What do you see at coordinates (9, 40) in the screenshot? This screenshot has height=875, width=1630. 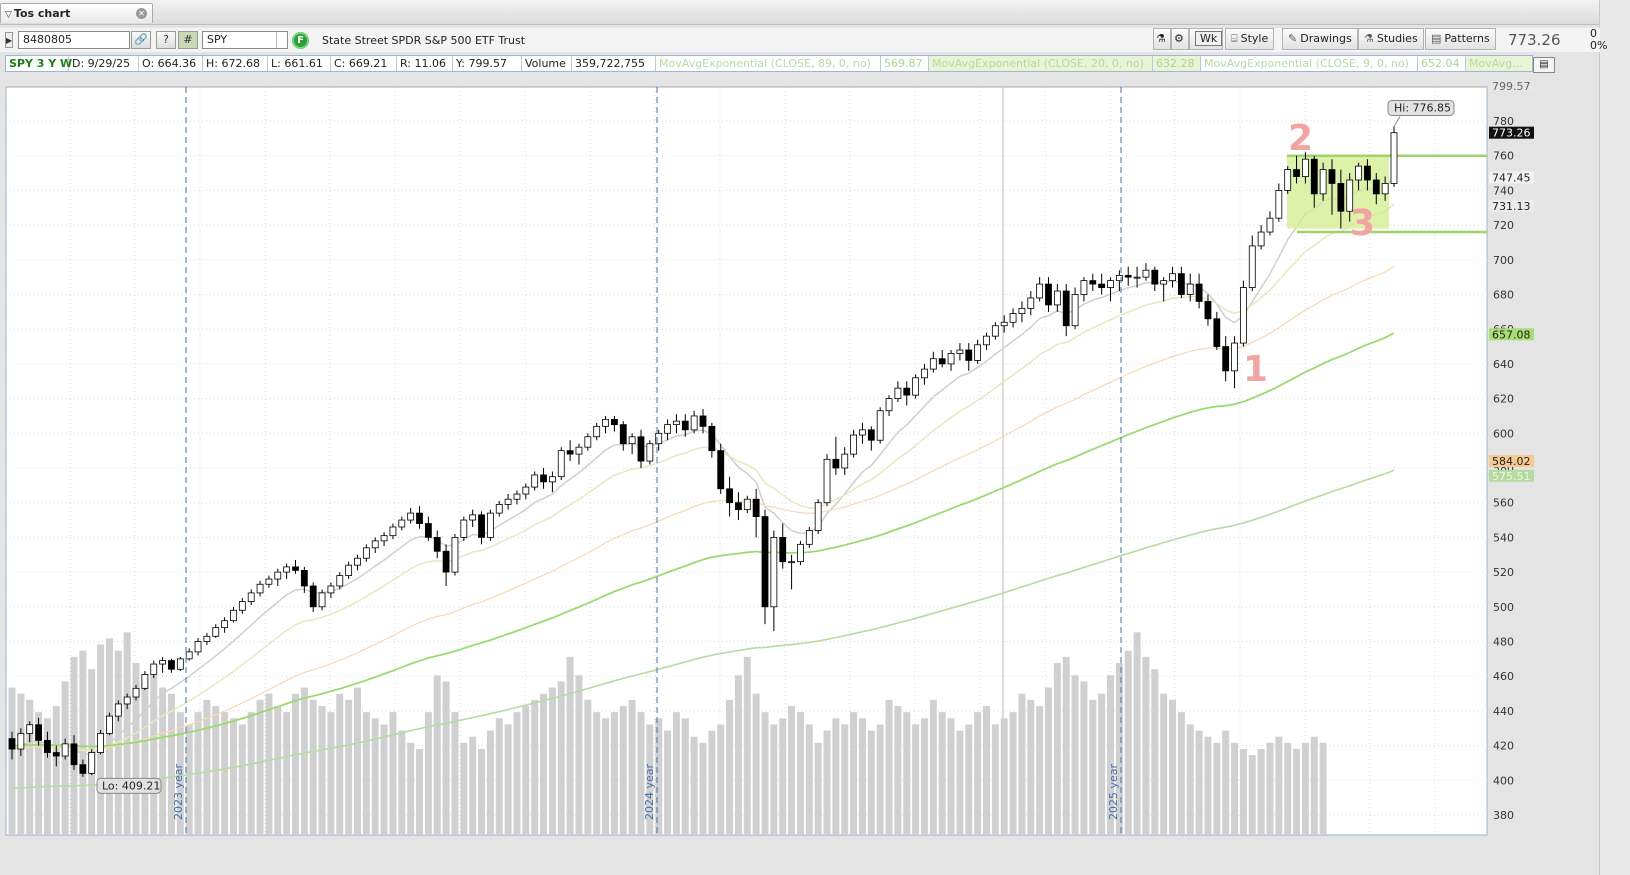 I see `expand-arrow-icon: ▶` at bounding box center [9, 40].